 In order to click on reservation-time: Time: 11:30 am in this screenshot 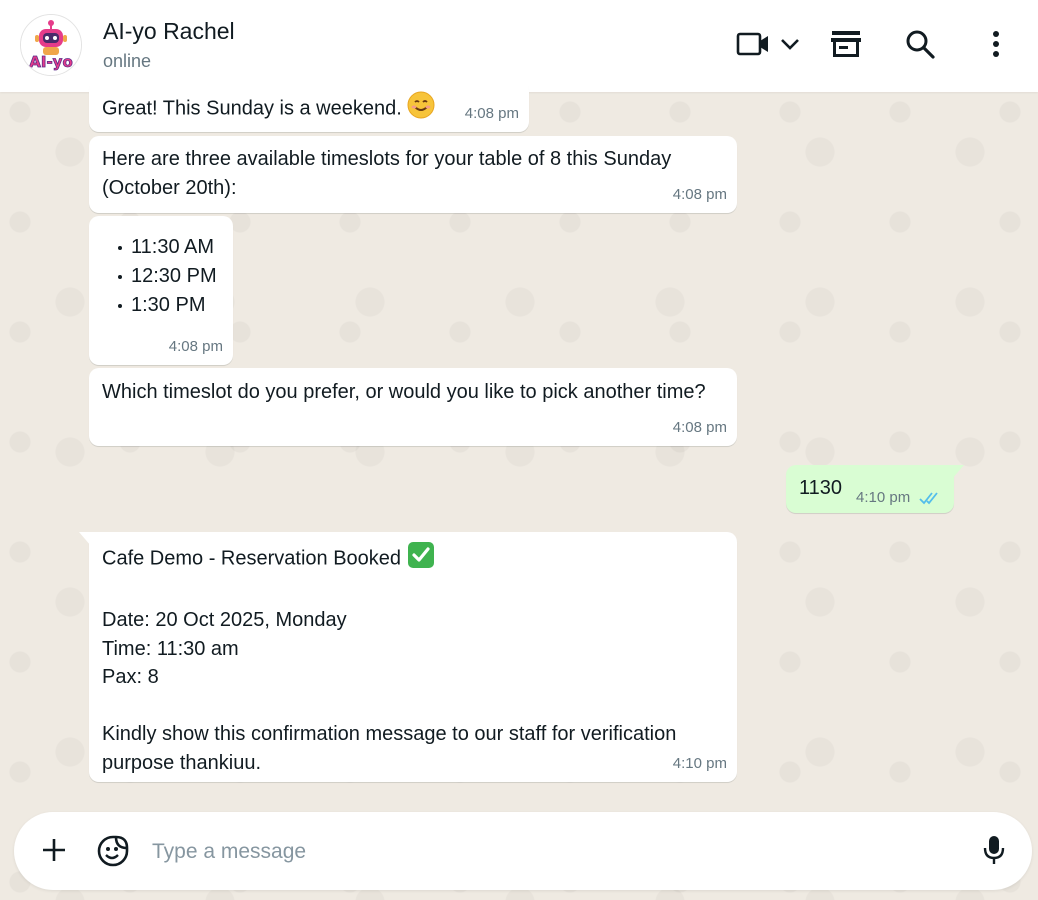, I will do `click(170, 648)`.